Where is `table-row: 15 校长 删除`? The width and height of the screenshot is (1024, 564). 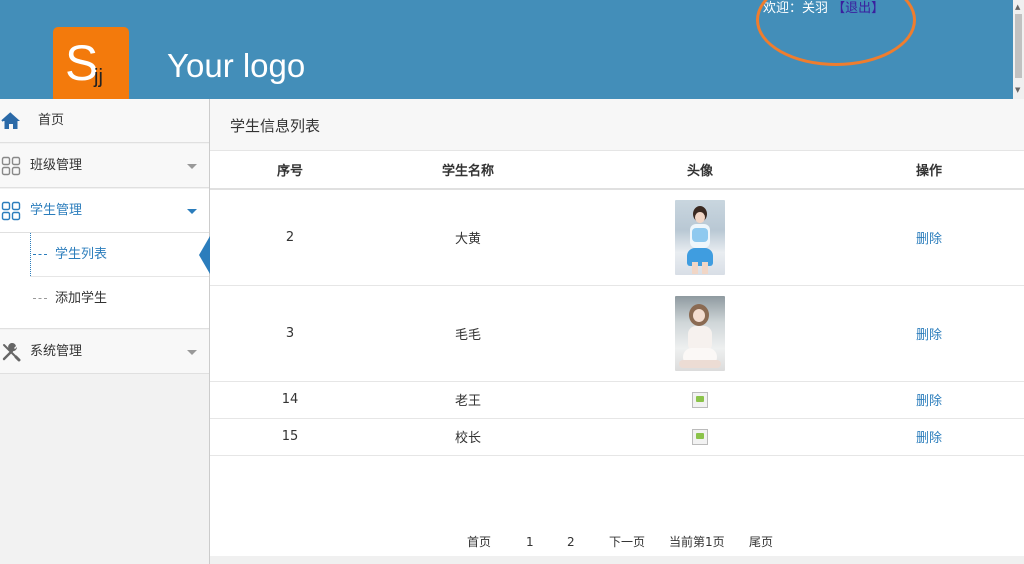 table-row: 15 校长 删除 is located at coordinates (617, 437).